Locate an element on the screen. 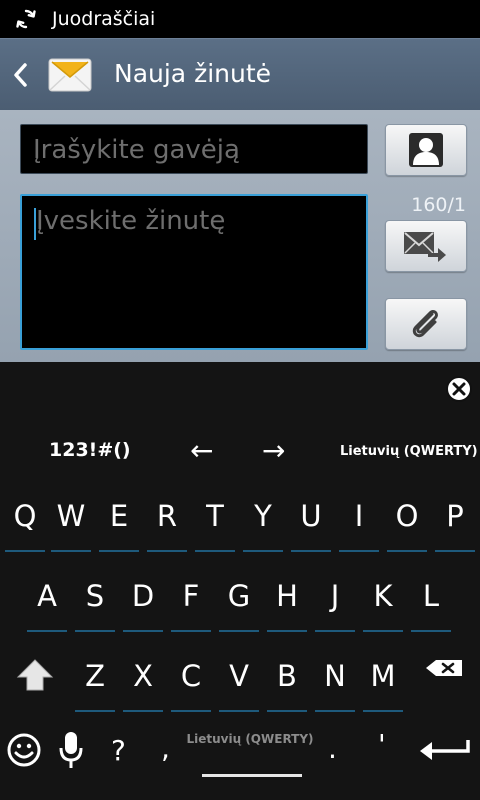  key-comma: , is located at coordinates (165, 748).